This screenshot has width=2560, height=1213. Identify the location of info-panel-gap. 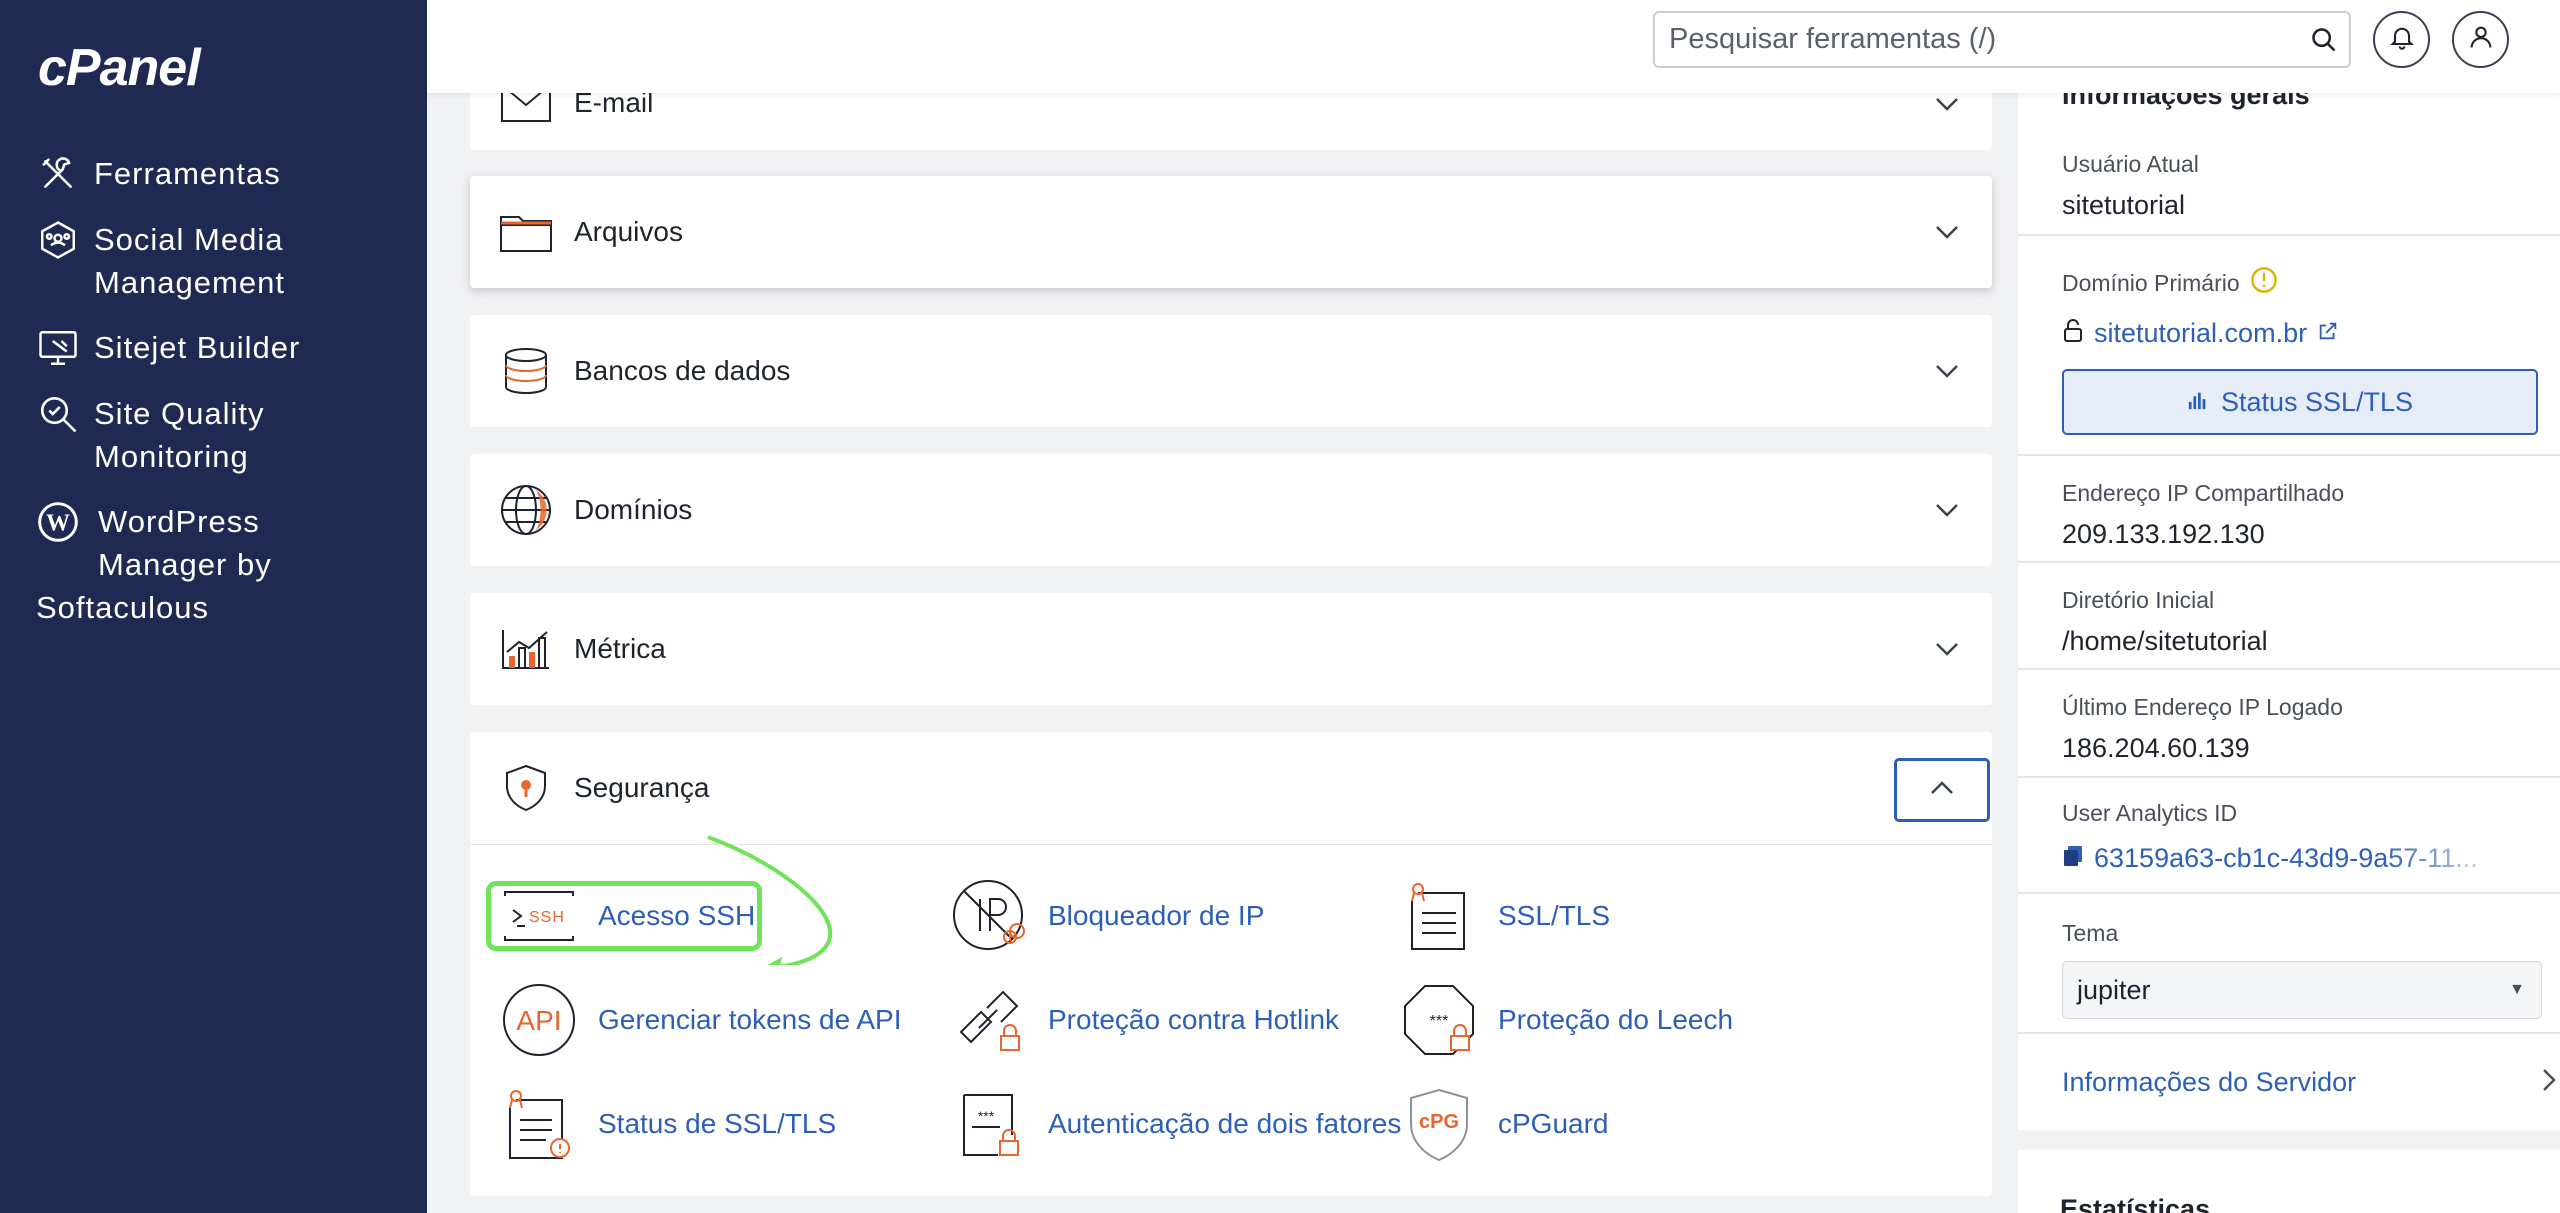
(2289, 1140).